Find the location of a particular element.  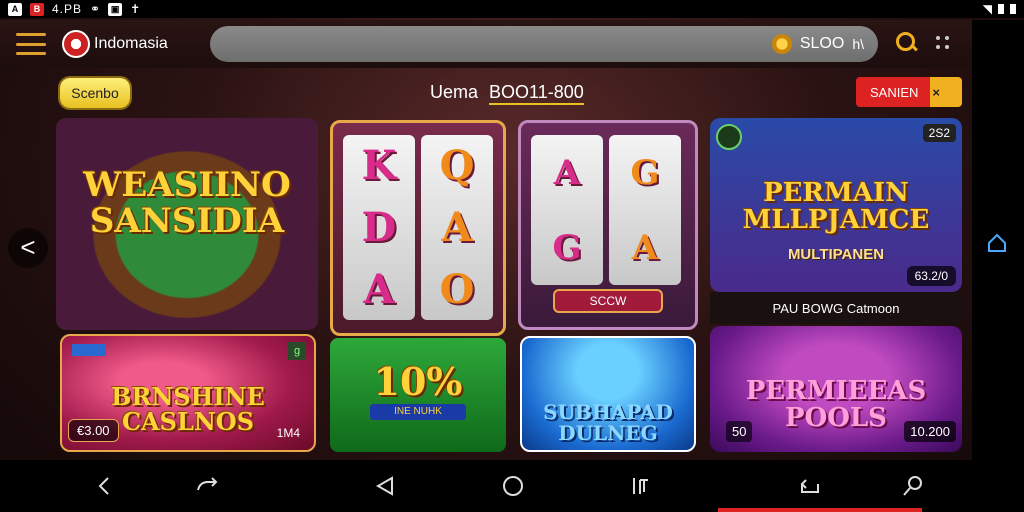

top-bar: Indomasia SLOO h\ is located at coordinates (486, 44).